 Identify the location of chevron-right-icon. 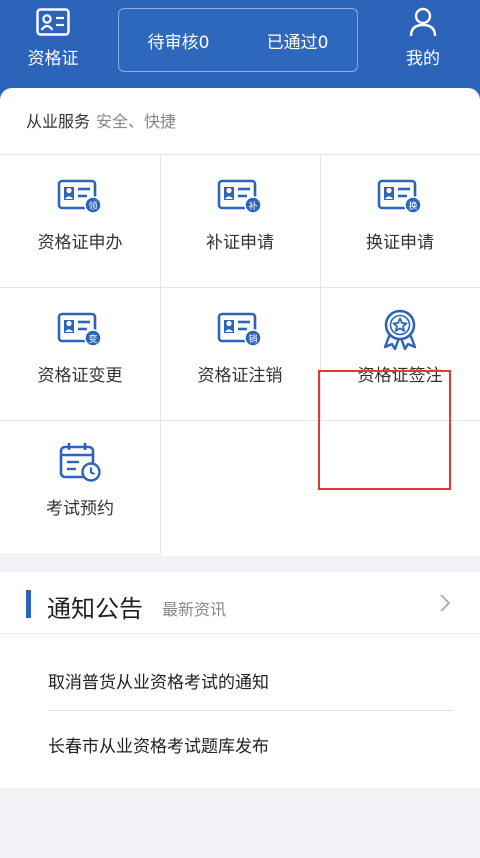
(445, 605).